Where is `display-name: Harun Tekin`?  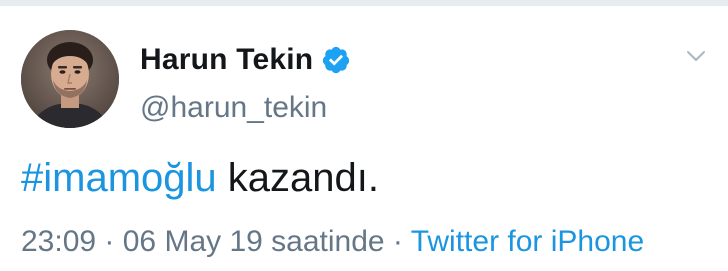 display-name: Harun Tekin is located at coordinates (226, 60).